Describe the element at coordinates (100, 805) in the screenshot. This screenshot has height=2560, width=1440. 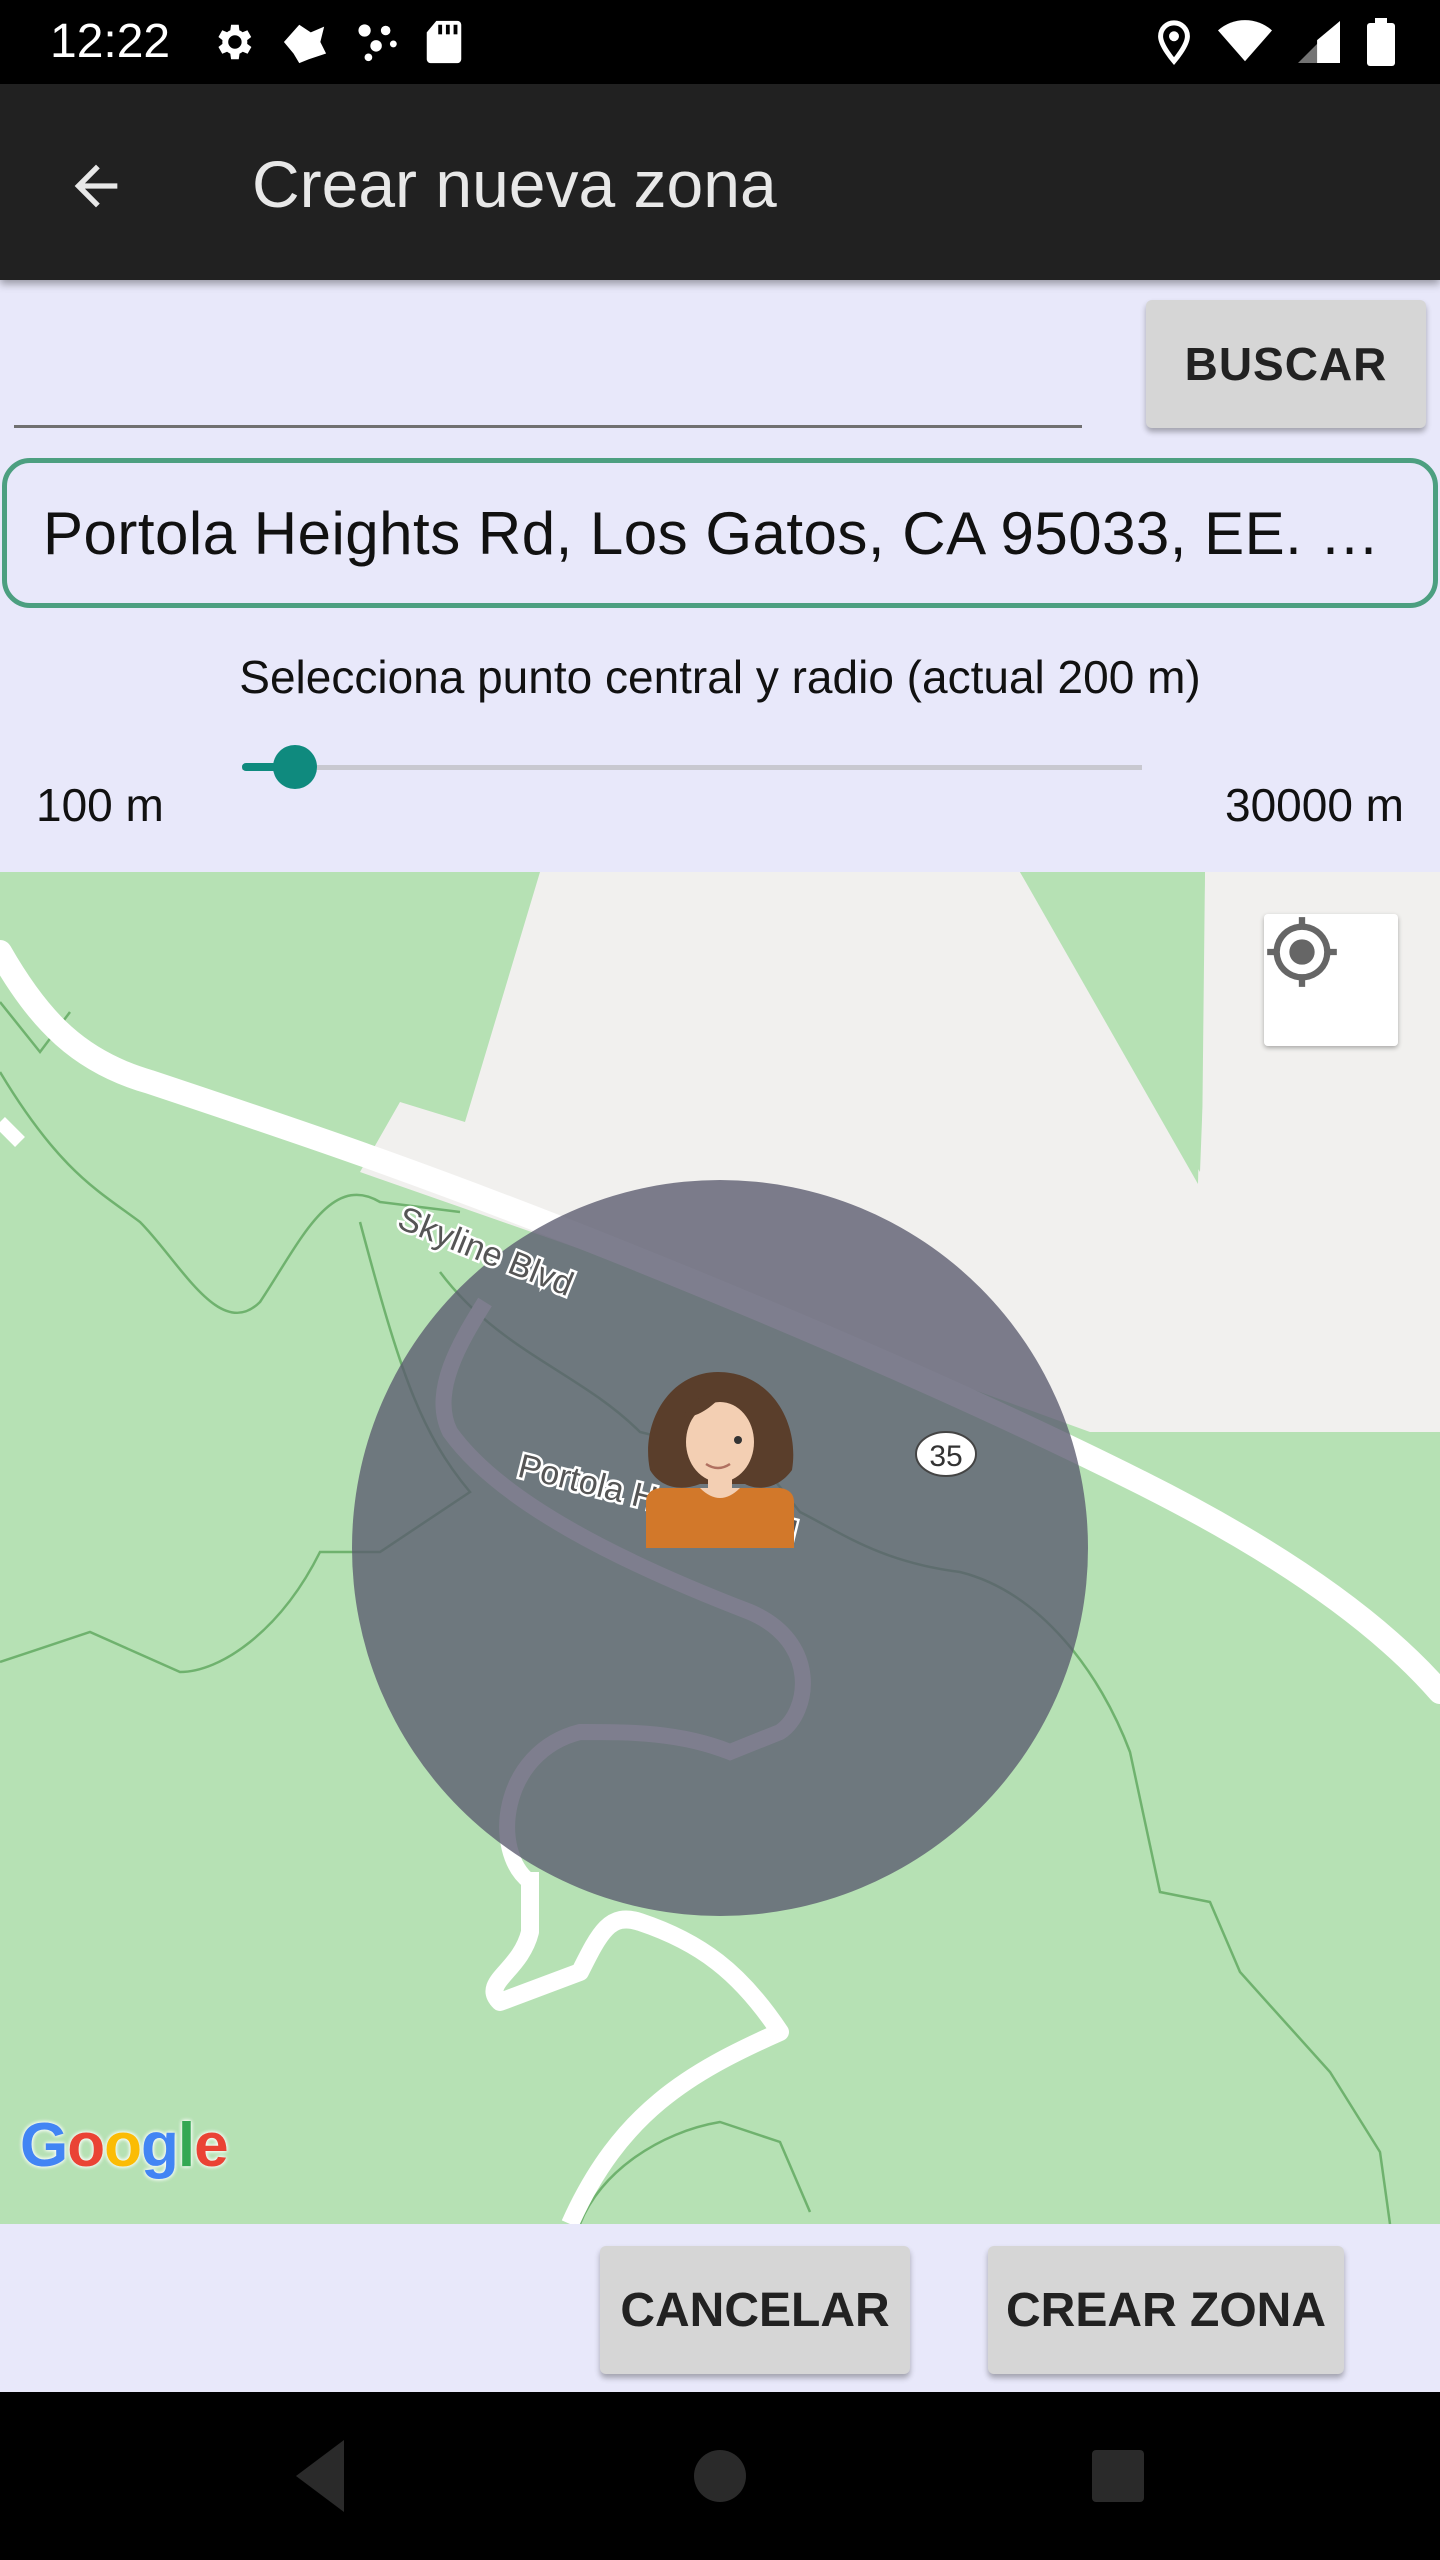
I see `slider-min-label: 100 m` at that location.